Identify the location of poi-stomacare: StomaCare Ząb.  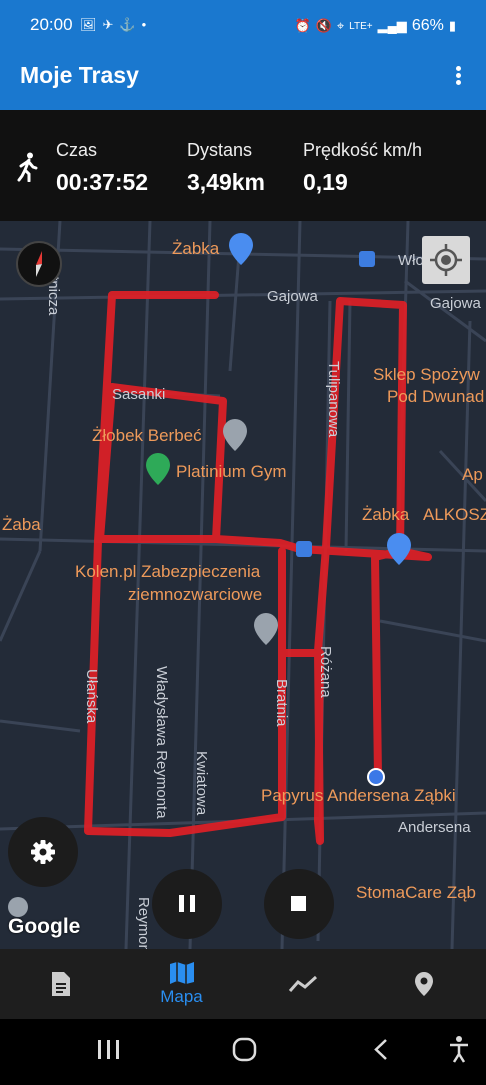
(416, 893).